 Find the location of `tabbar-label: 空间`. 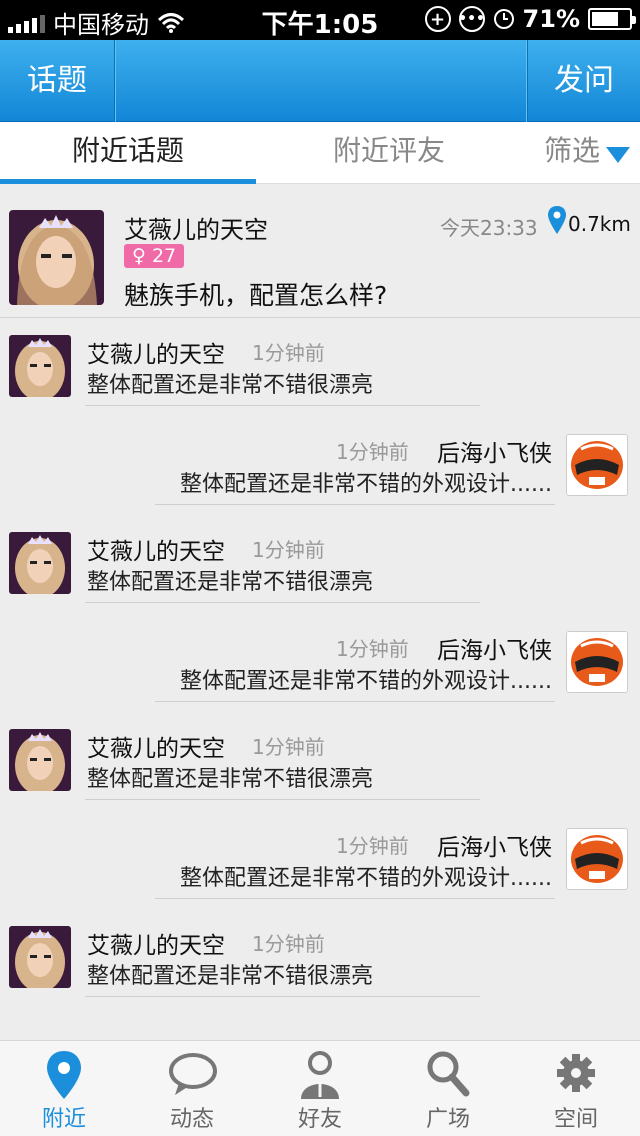

tabbar-label: 空间 is located at coordinates (575, 1119).